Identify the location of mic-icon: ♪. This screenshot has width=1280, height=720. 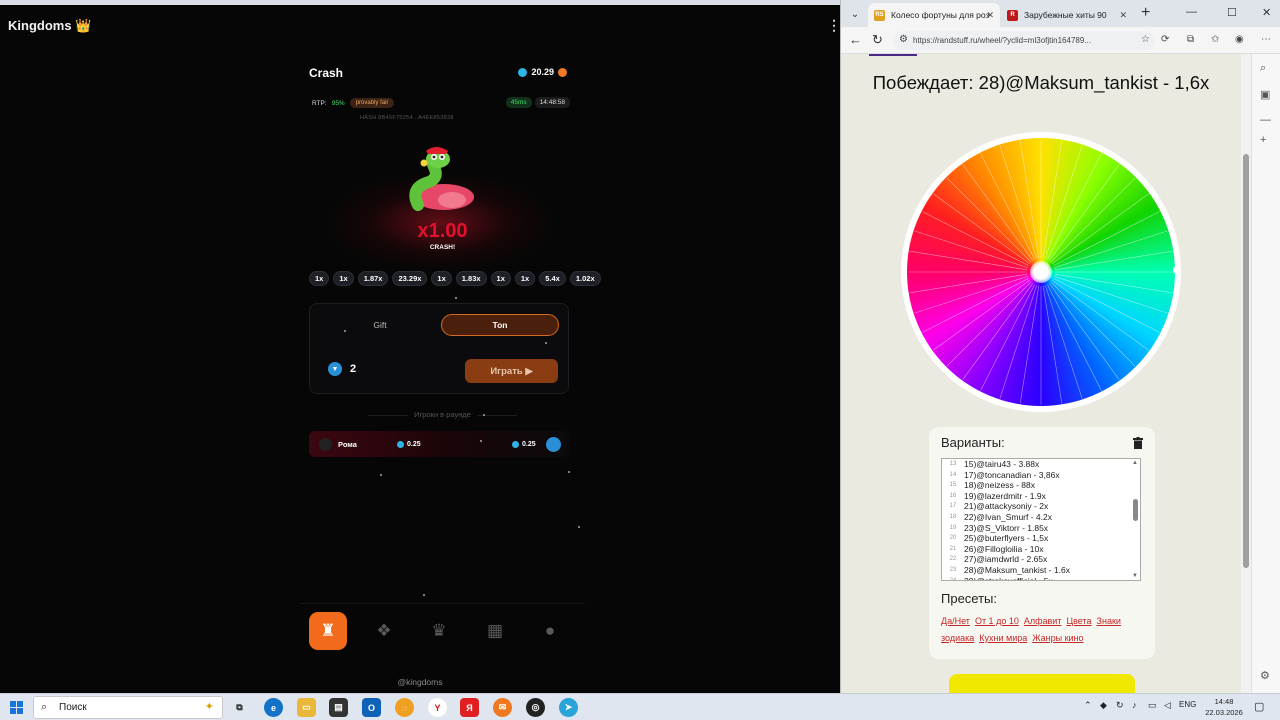
(1134, 705).